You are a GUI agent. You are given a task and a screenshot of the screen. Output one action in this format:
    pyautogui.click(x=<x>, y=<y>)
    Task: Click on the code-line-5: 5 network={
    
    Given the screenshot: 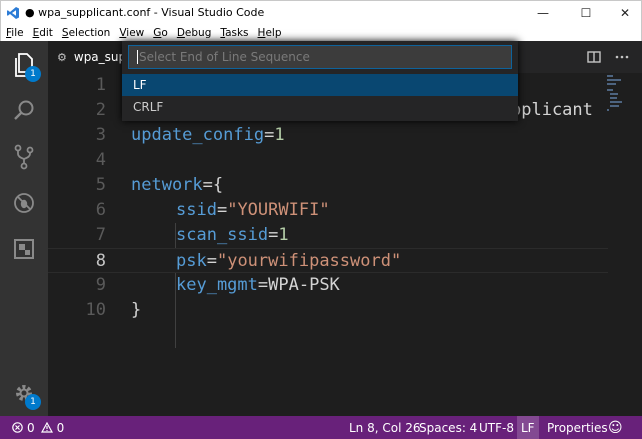 What is the action you would take?
    pyautogui.click(x=328, y=185)
    